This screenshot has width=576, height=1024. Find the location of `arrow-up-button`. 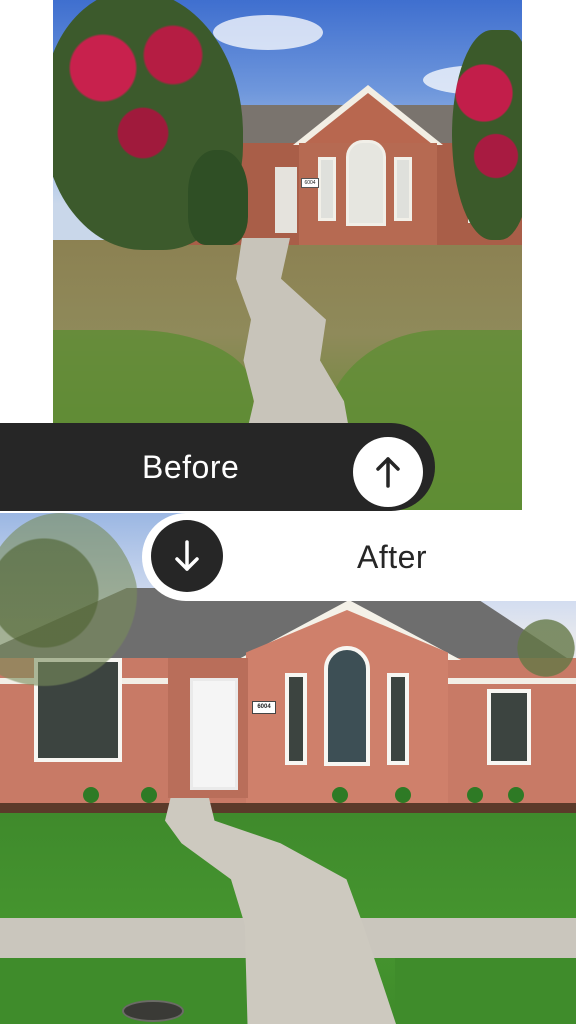

arrow-up-button is located at coordinates (388, 472).